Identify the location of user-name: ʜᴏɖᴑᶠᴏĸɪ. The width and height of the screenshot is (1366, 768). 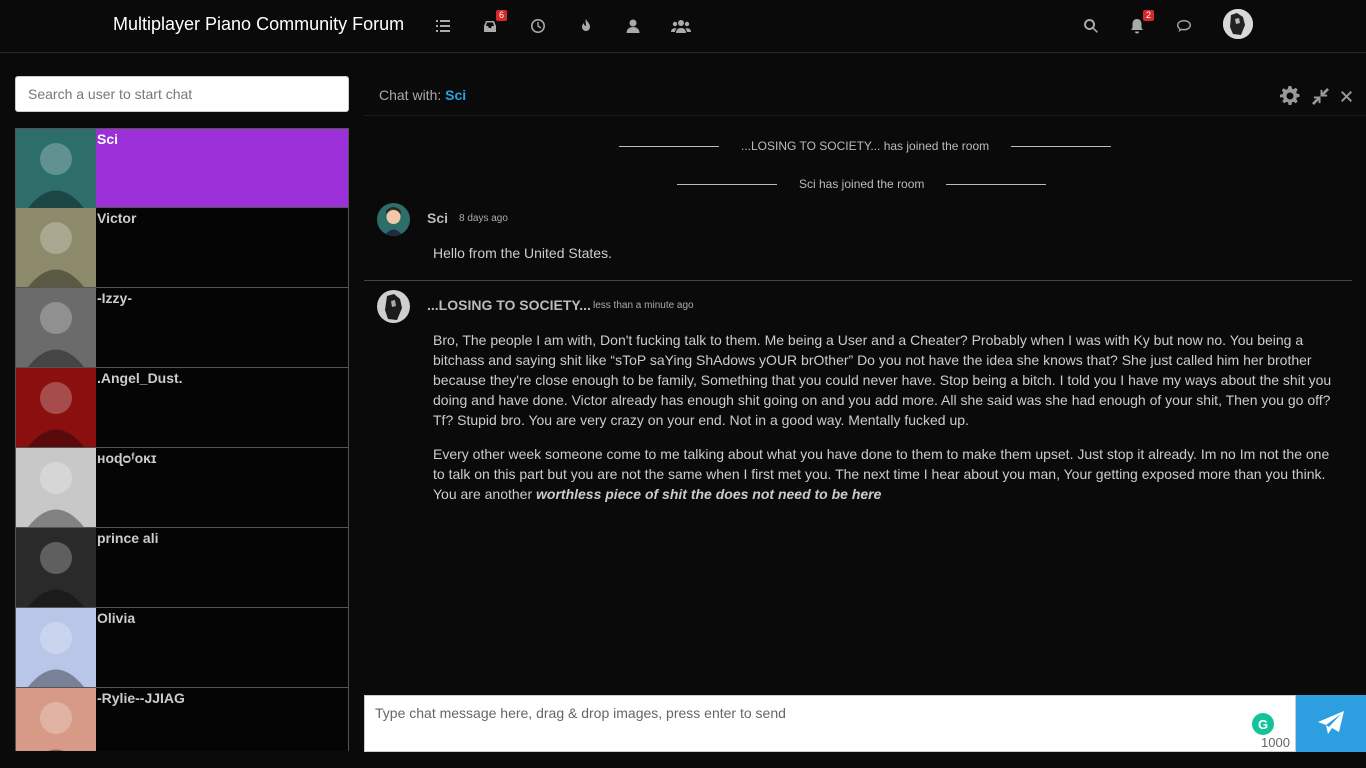
(127, 458).